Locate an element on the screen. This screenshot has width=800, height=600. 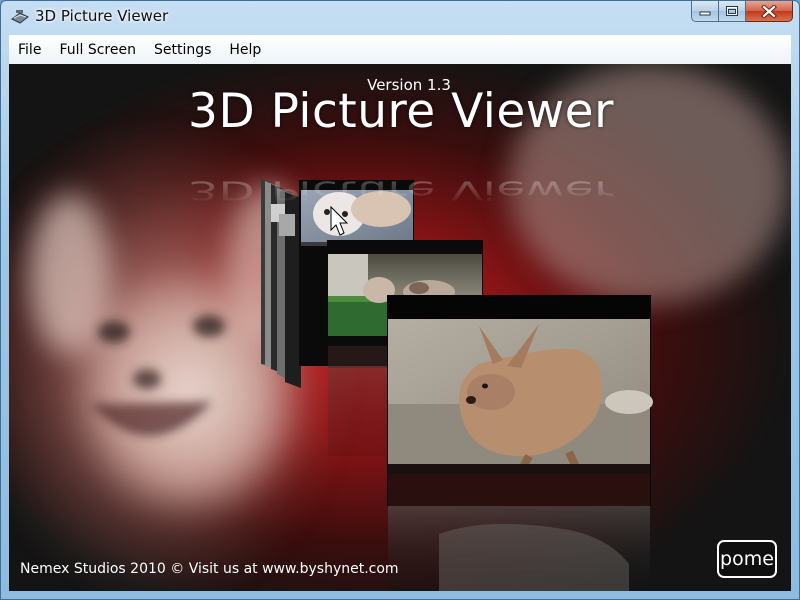
menu-bar: File Full Screen Settings Help is located at coordinates (400, 50).